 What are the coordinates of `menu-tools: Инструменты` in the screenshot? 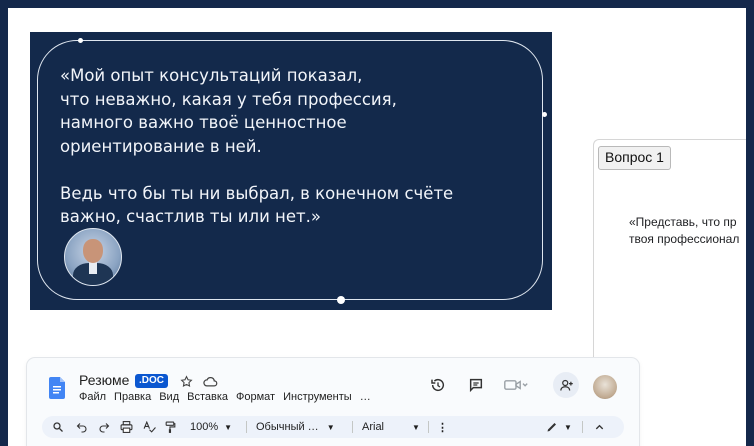 It's located at (317, 397).